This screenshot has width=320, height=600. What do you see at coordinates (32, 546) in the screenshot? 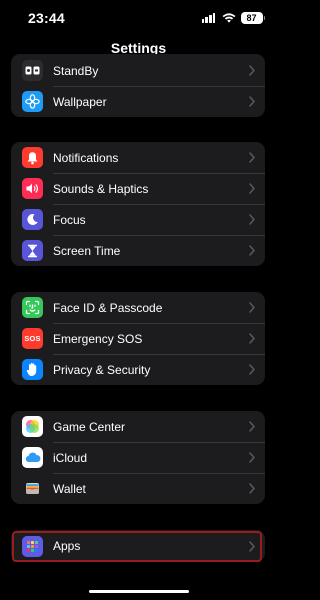
I see `apps-grid-icon` at bounding box center [32, 546].